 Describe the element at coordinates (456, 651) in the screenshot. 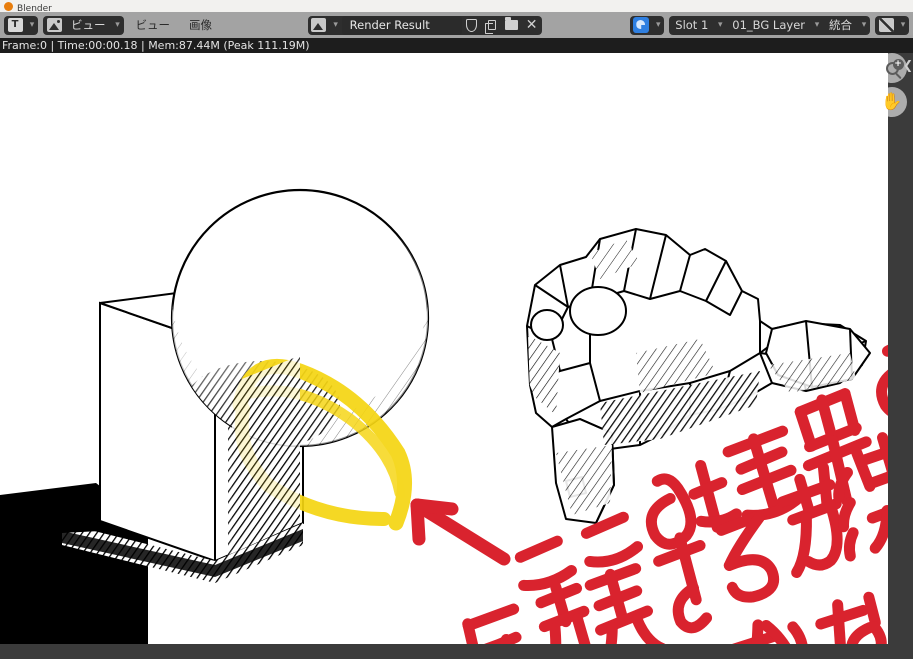

I see `status-bar` at that location.